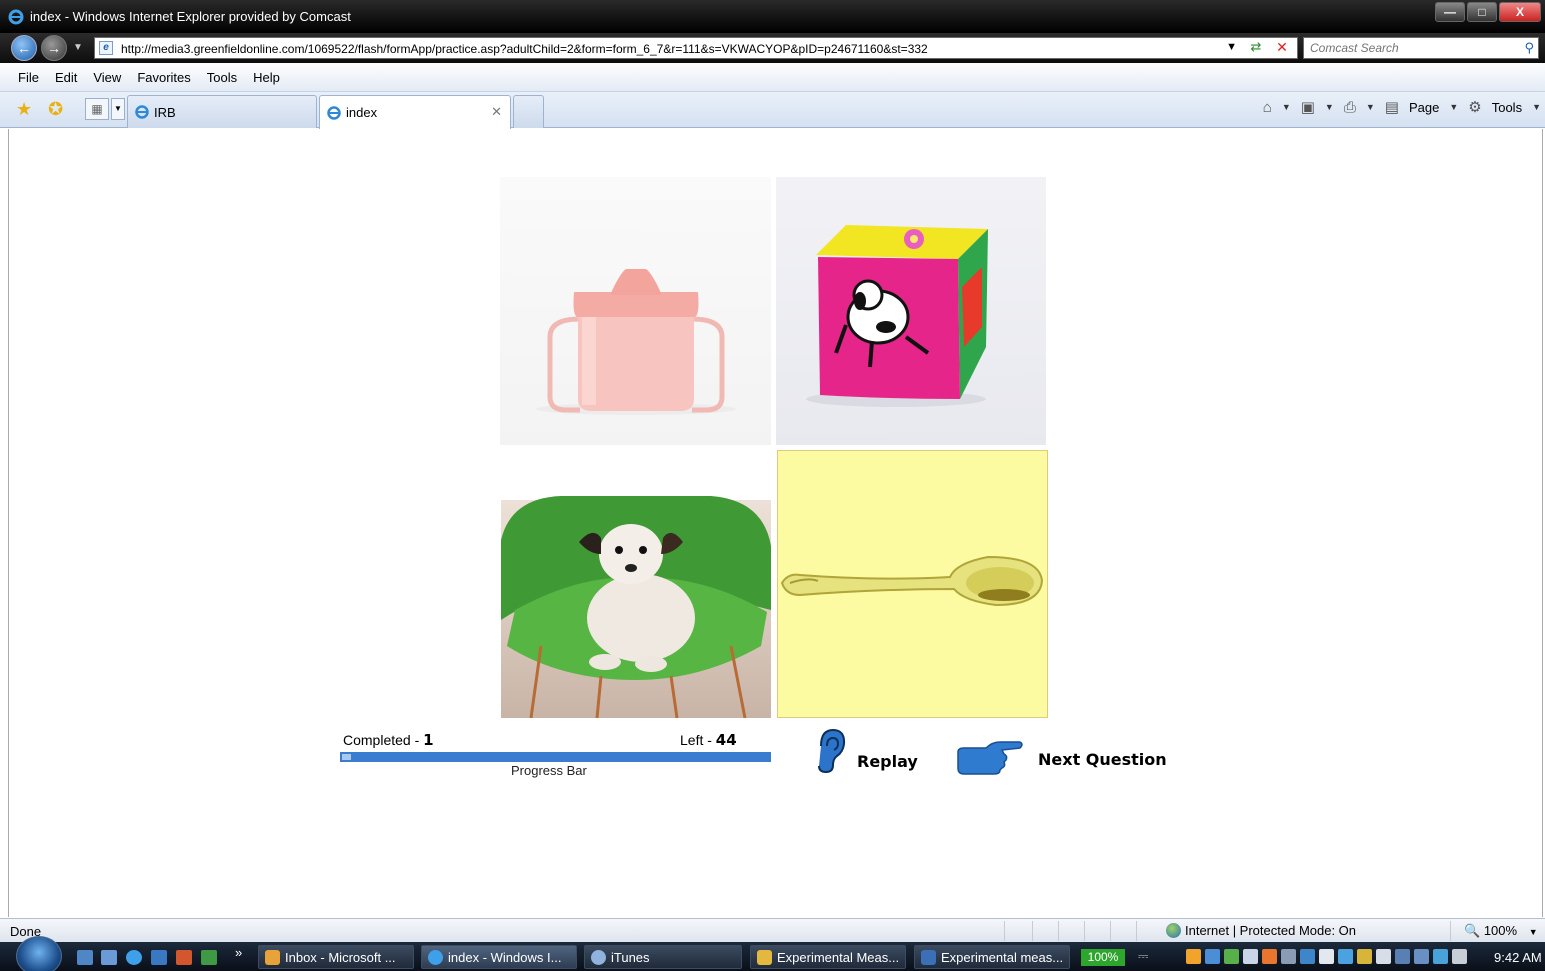 This screenshot has height=971, width=1545. What do you see at coordinates (772, 77) in the screenshot?
I see `menu-bar: File Edit View Favorites Tools Help` at bounding box center [772, 77].